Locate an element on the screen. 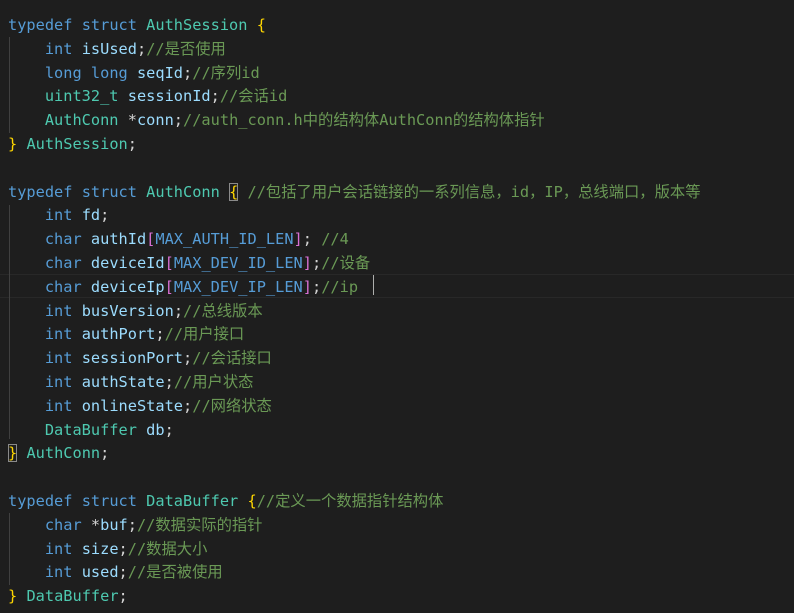  code-line: } AuthConn; is located at coordinates (58, 453).